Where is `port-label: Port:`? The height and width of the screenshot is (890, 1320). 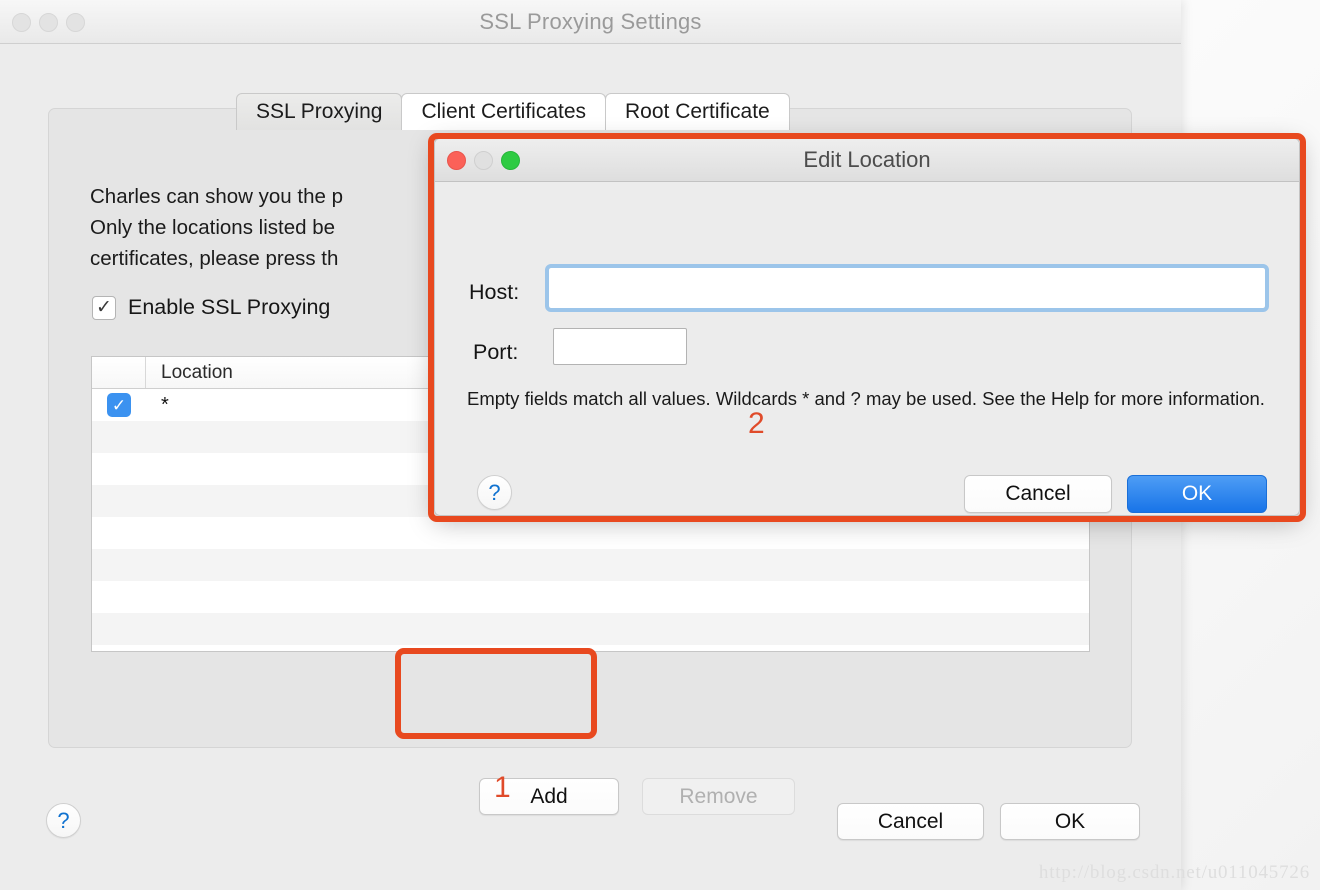
port-label: Port: is located at coordinates (496, 352).